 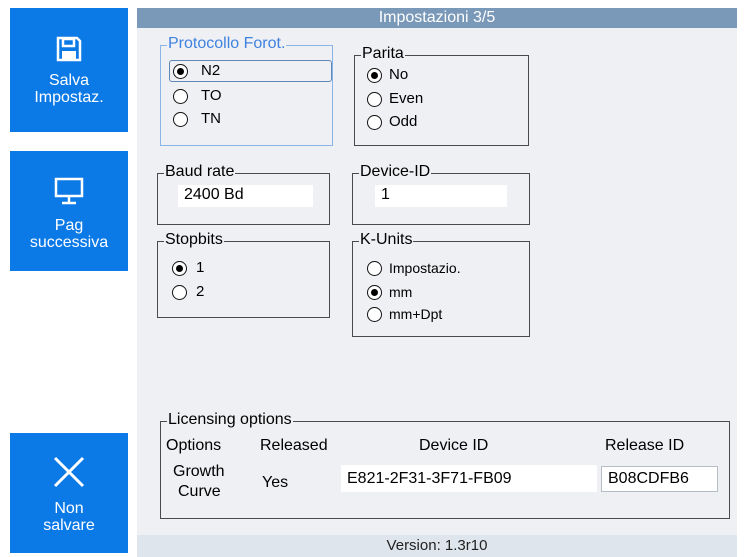 I want to click on header-release-id: Release ID, so click(x=645, y=445).